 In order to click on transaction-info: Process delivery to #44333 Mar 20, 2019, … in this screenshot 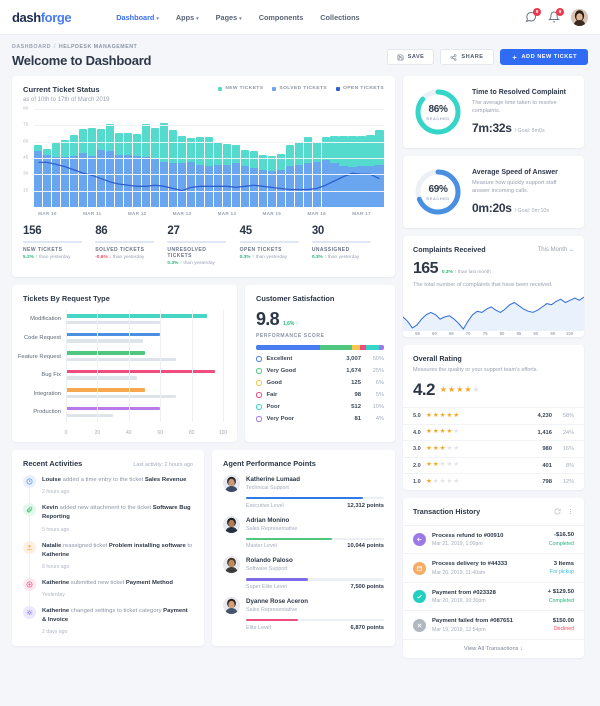, I will do `click(488, 568)`.